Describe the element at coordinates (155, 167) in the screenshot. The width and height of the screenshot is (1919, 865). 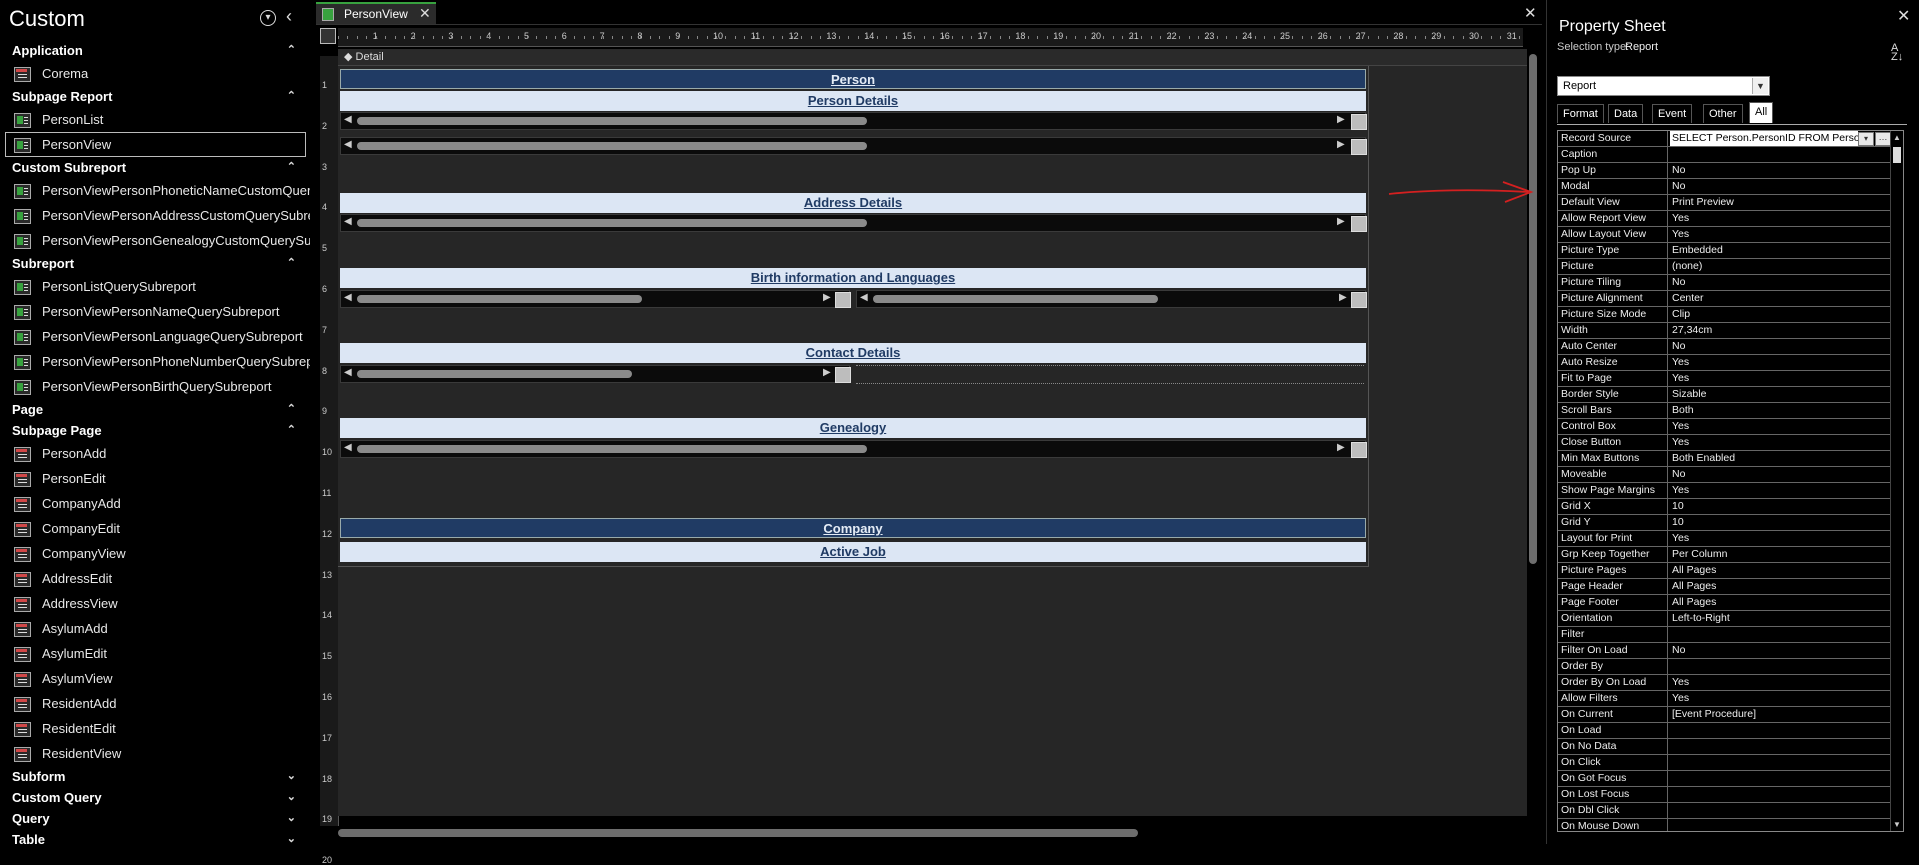
I see `nav-group-header: Custom Subreport ⌃` at that location.